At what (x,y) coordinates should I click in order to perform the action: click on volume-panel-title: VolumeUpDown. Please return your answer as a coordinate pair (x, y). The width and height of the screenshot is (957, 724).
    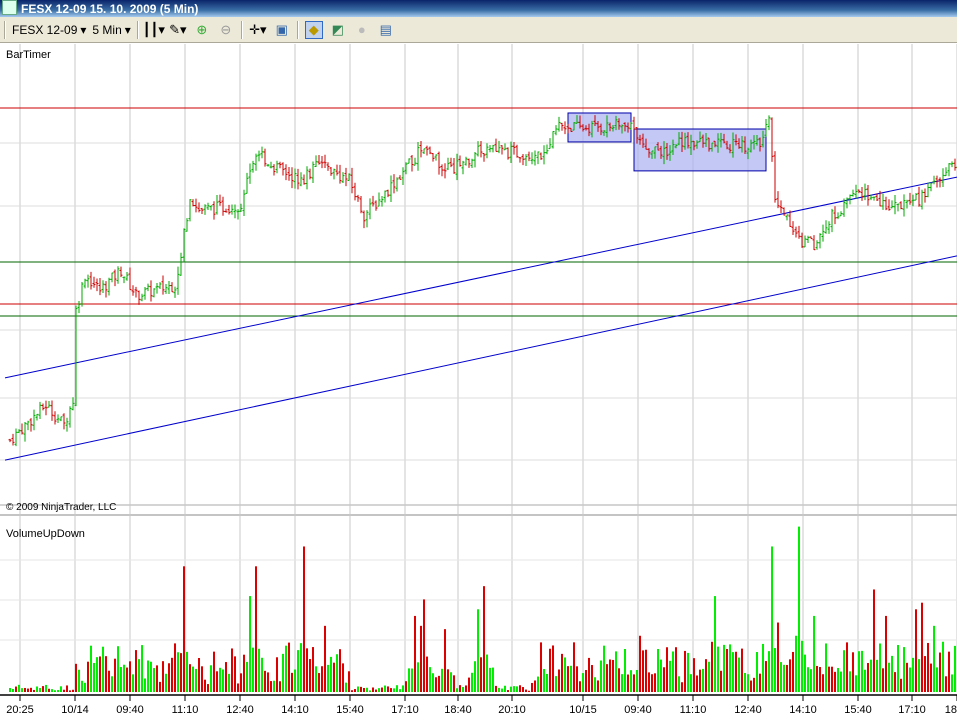
    Looking at the image, I should click on (45, 534).